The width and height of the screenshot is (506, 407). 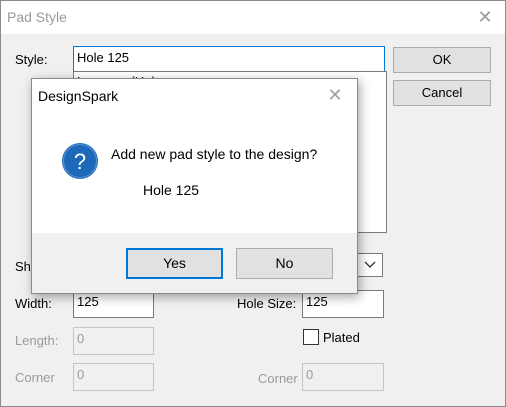 I want to click on chevron-down-icon, so click(x=370, y=264).